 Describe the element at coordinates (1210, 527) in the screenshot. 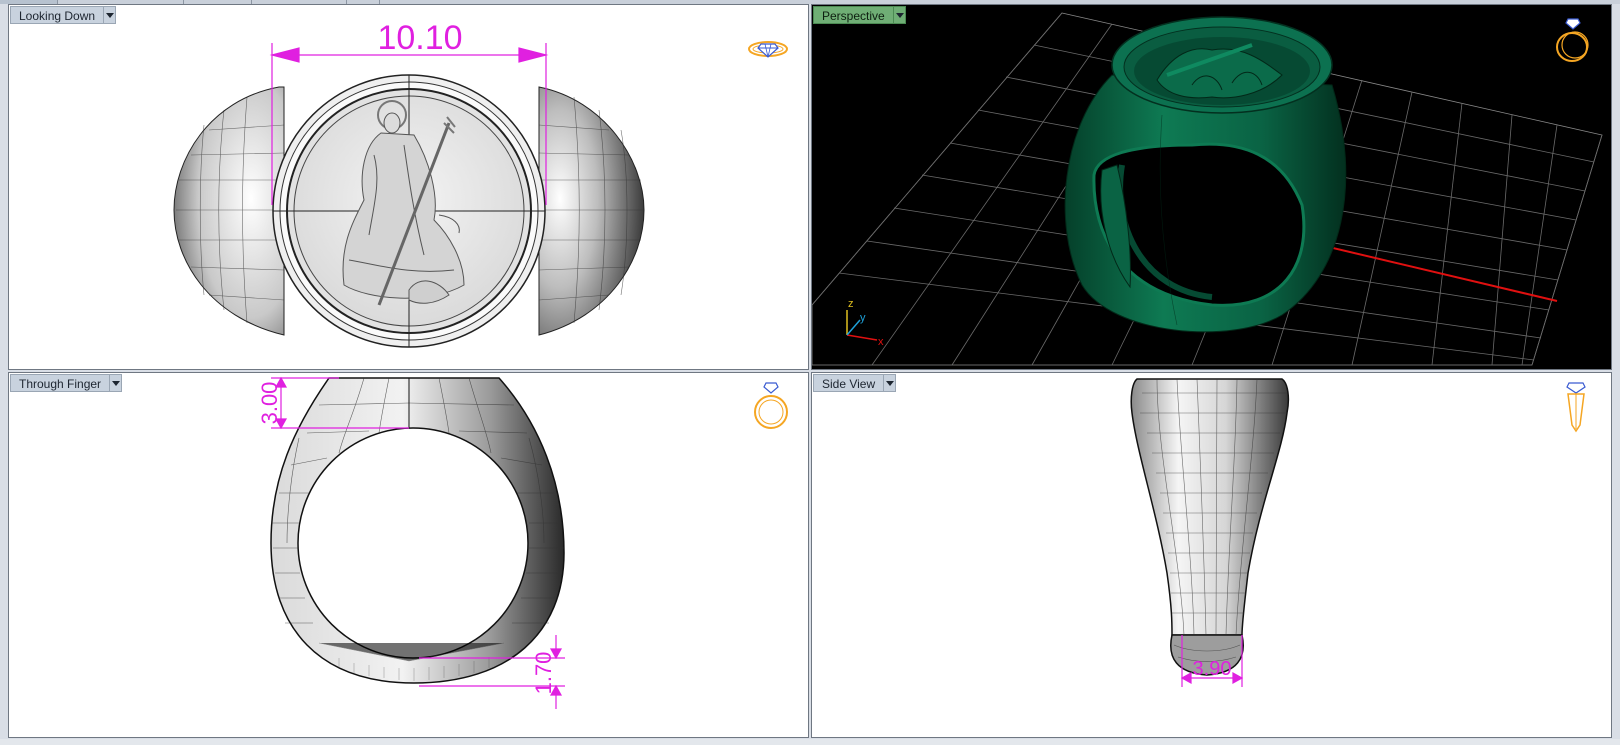

I see `ring-side-view` at that location.